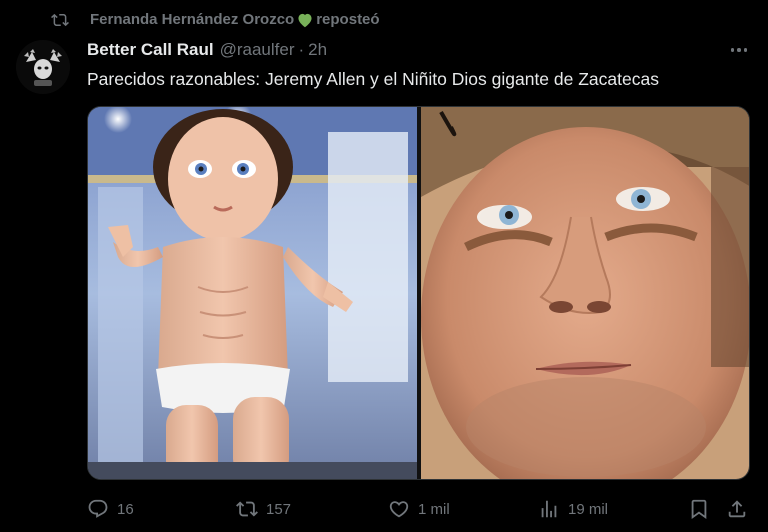  Describe the element at coordinates (384, 509) in the screenshot. I see `tweet-actions: 16 157 1 mil 19 mil` at that location.